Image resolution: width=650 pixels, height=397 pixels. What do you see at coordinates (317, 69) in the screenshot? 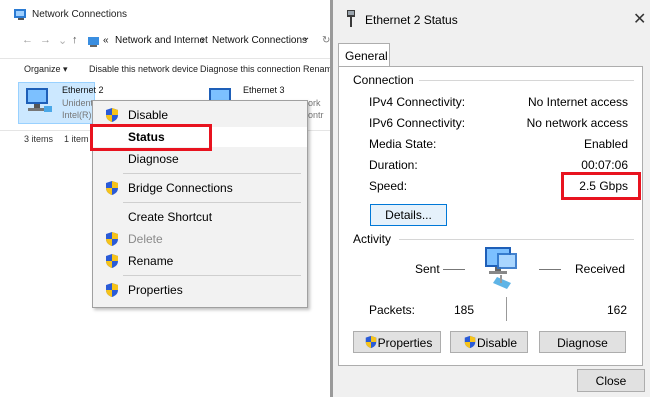
I see `rename-button: Renam` at bounding box center [317, 69].